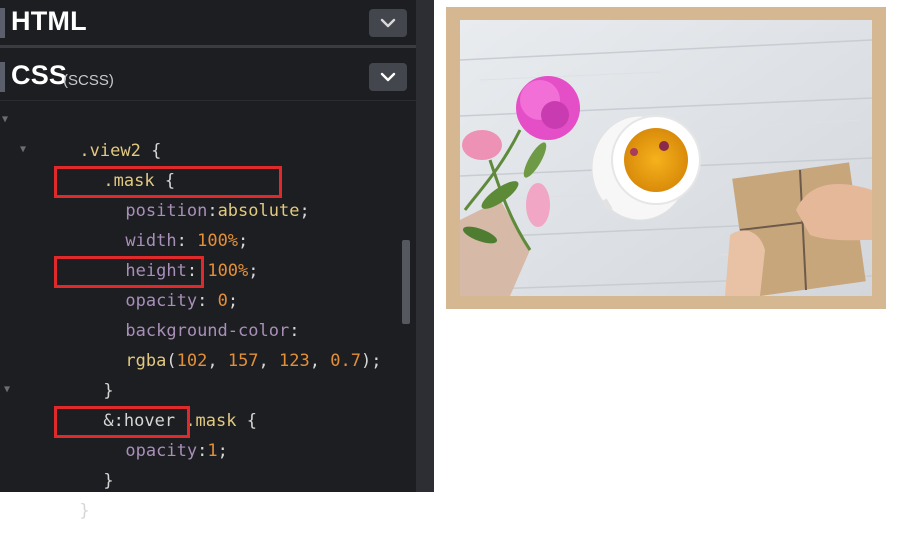 Image resolution: width=910 pixels, height=556 pixels. I want to click on code-line: &:hover .mask {, so click(149, 403).